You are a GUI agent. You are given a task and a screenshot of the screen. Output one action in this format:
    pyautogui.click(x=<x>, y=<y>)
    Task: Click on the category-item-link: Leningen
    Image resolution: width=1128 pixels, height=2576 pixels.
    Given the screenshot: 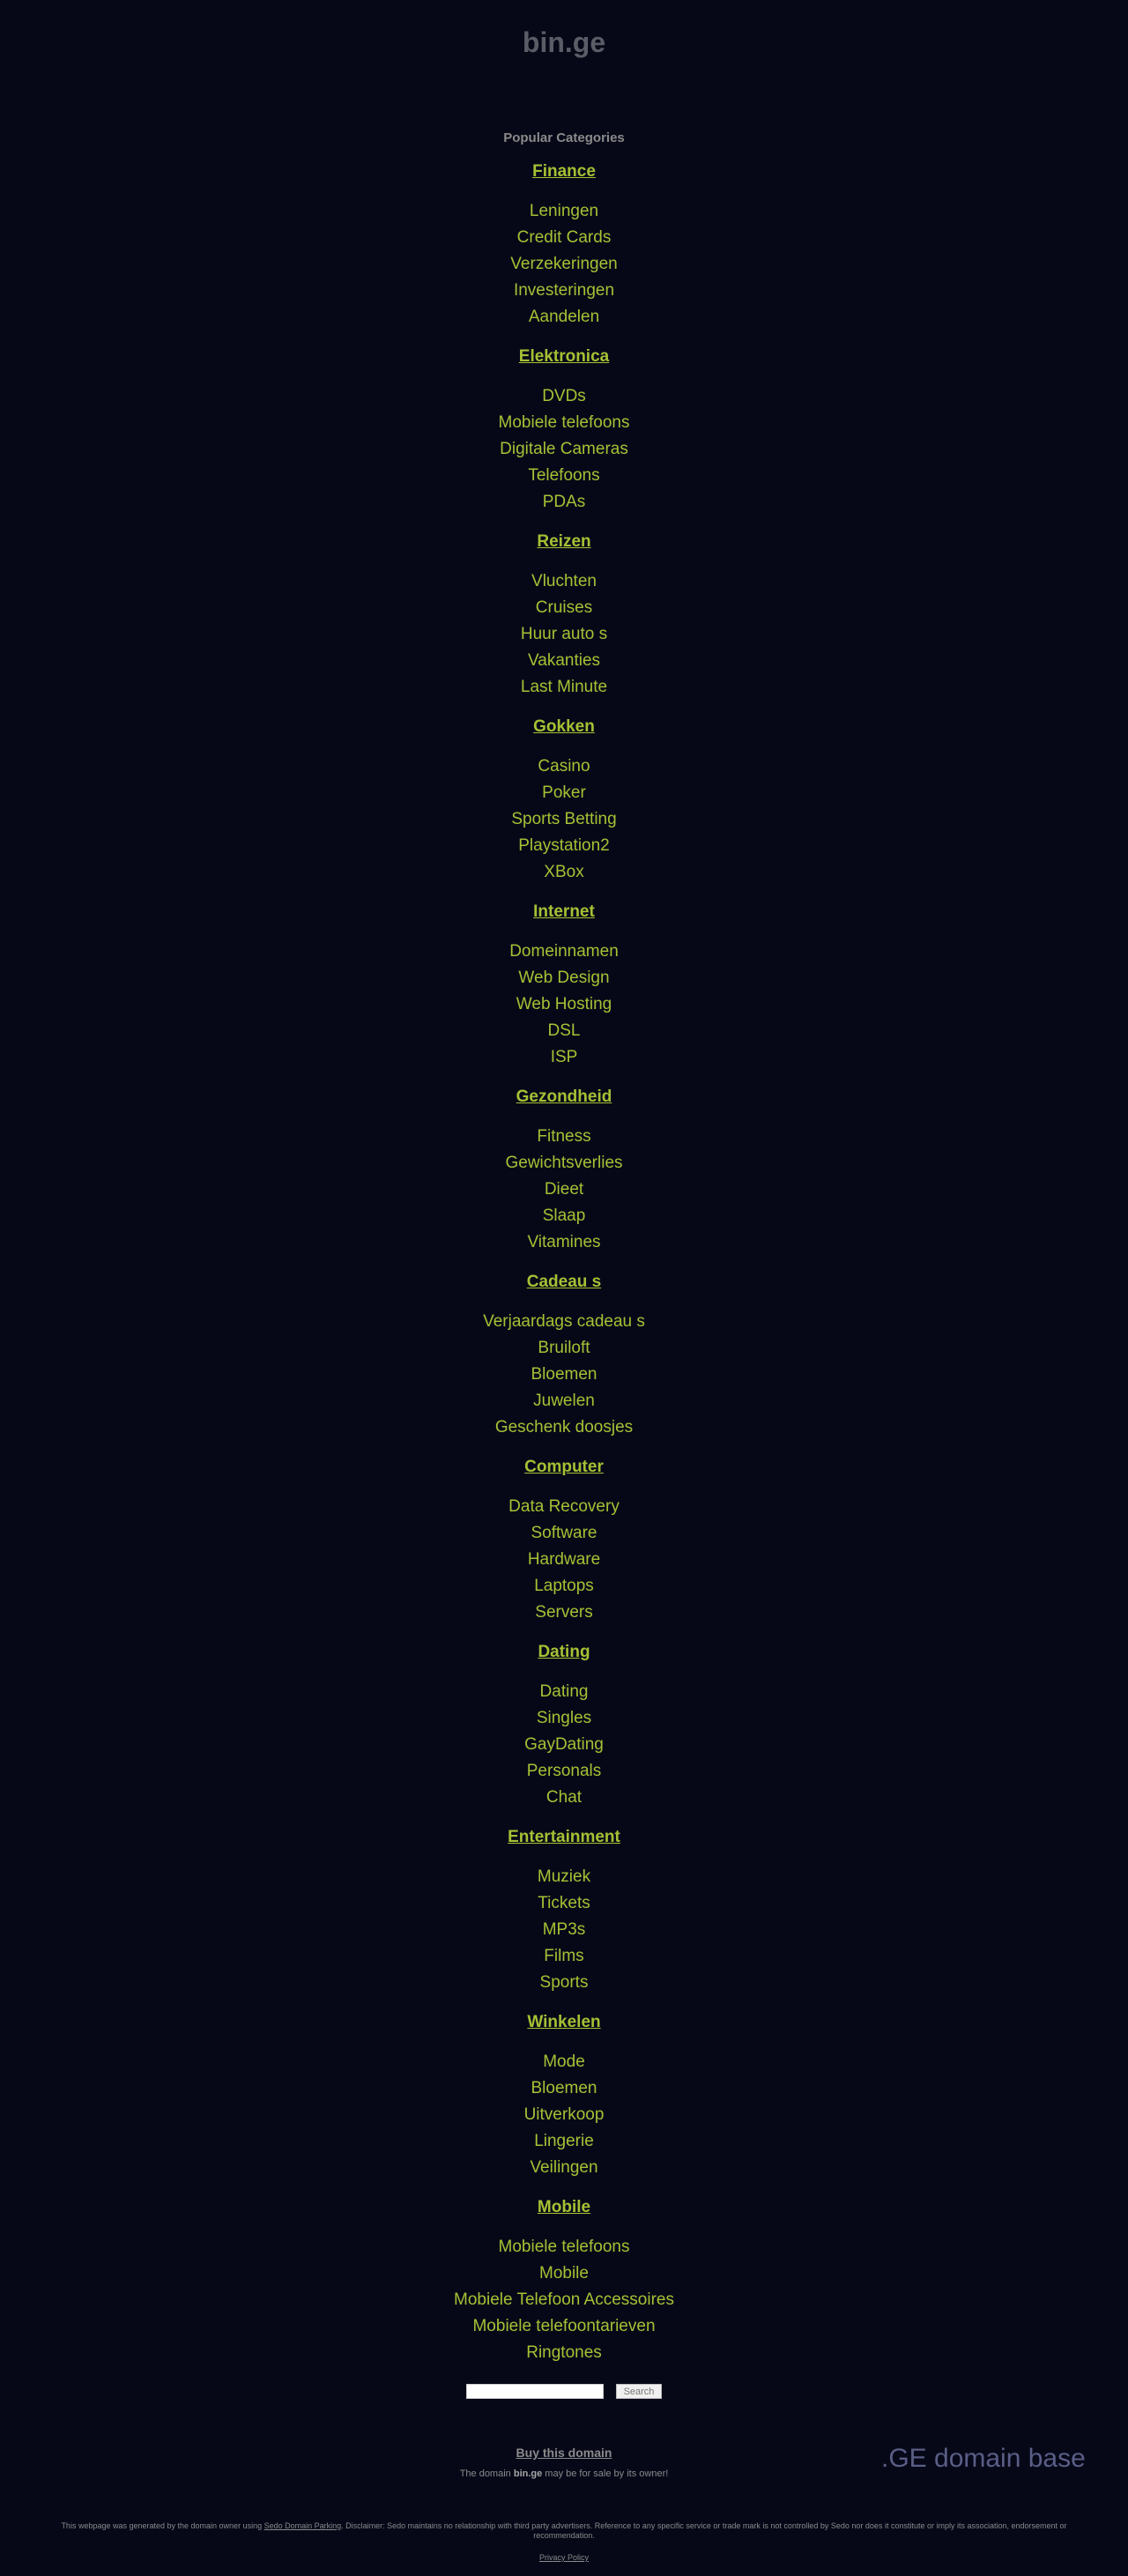 What is the action you would take?
    pyautogui.click(x=564, y=211)
    